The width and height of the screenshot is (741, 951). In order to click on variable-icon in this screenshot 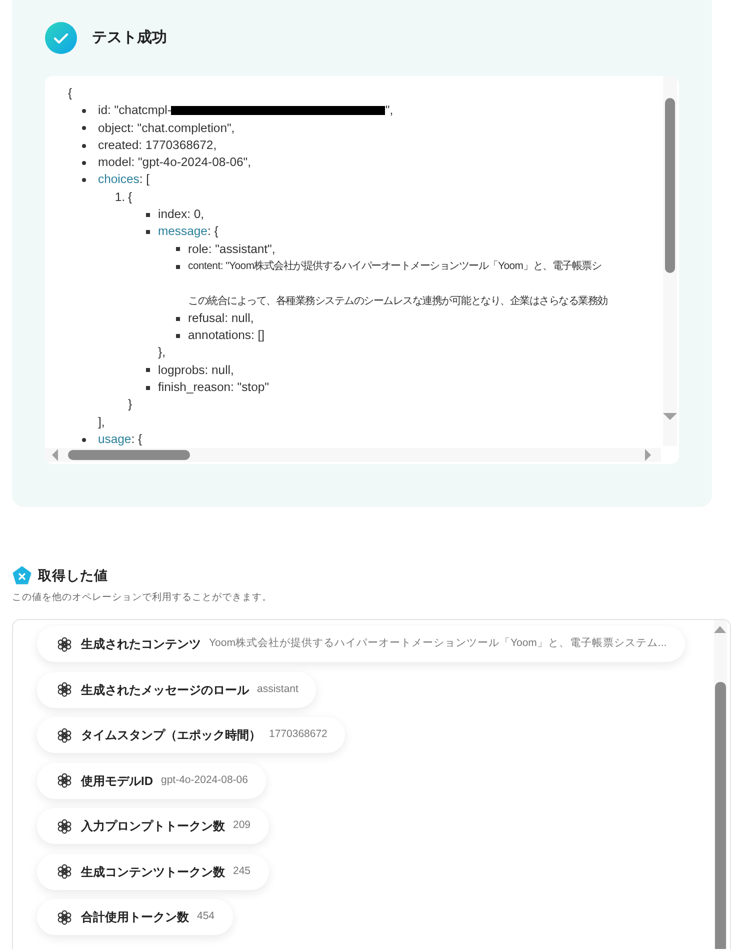, I will do `click(22, 576)`.